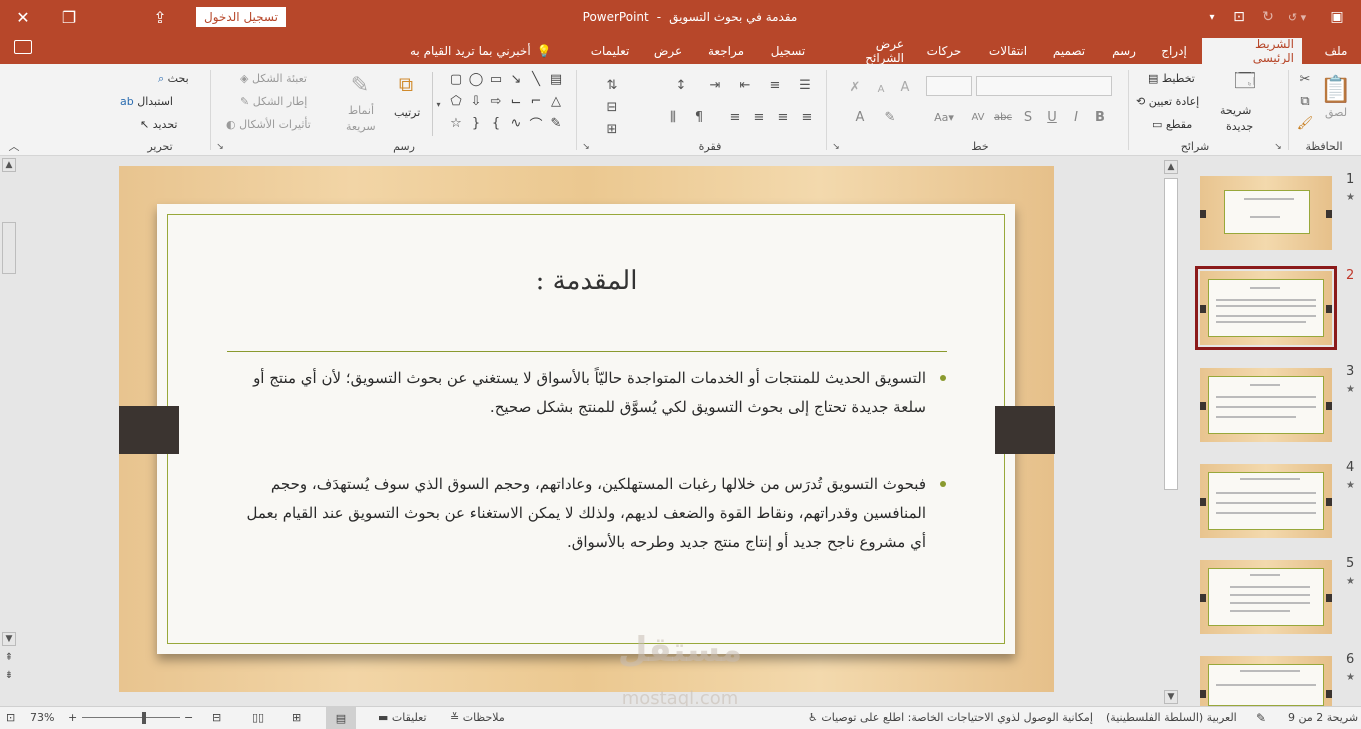 The image size is (1361, 729). I want to click on change-case-icon: Aa▾, so click(944, 117).